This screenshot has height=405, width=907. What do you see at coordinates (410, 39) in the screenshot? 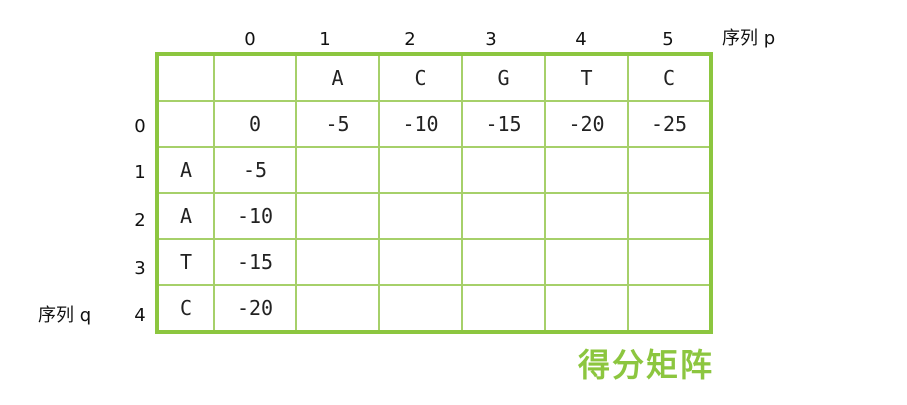
I see `column-index-2: 2` at bounding box center [410, 39].